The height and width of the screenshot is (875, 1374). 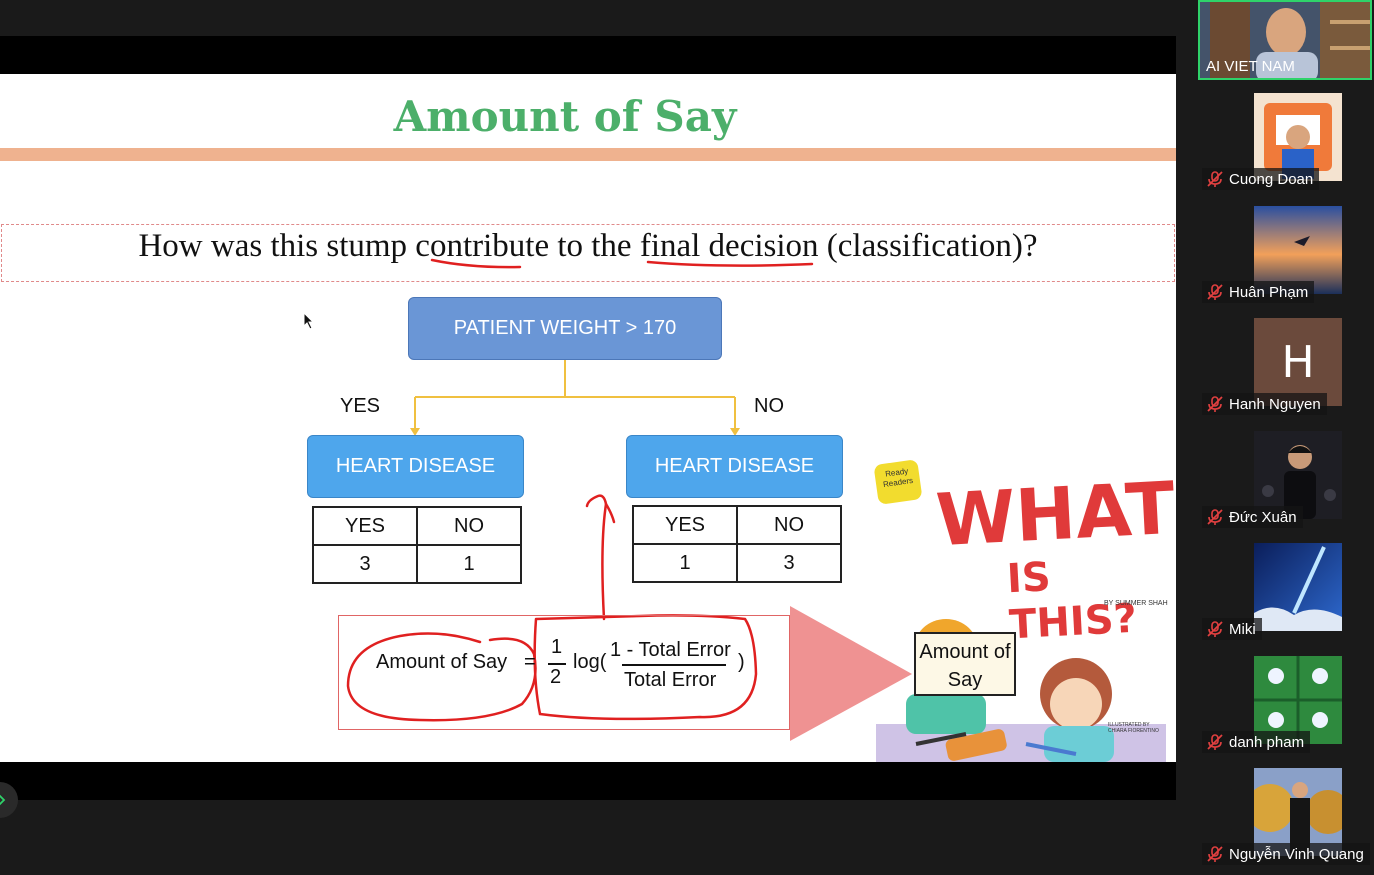 I want to click on formula-half-denominator: 2, so click(x=556, y=677).